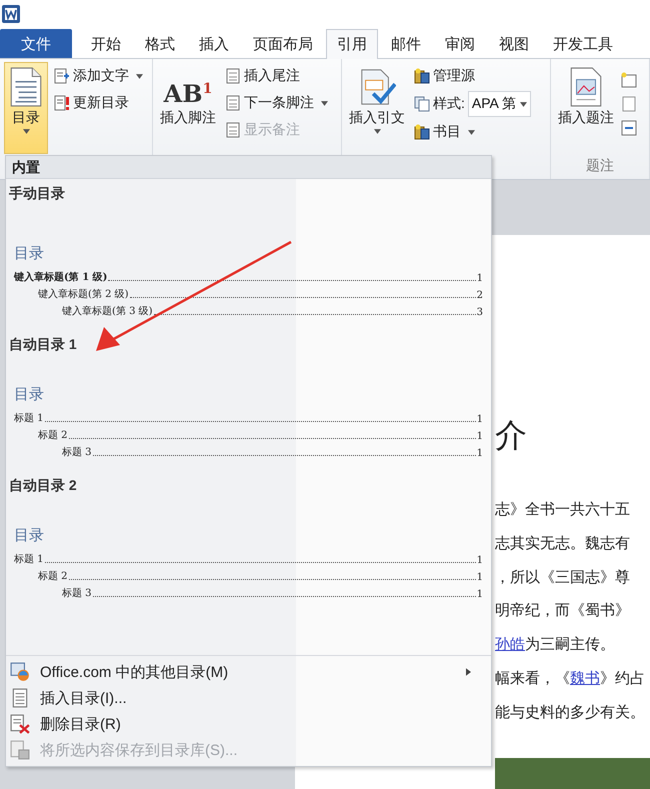 This screenshot has width=650, height=789. What do you see at coordinates (160, 43) in the screenshot?
I see `ribbon-tab: 格式` at bounding box center [160, 43].